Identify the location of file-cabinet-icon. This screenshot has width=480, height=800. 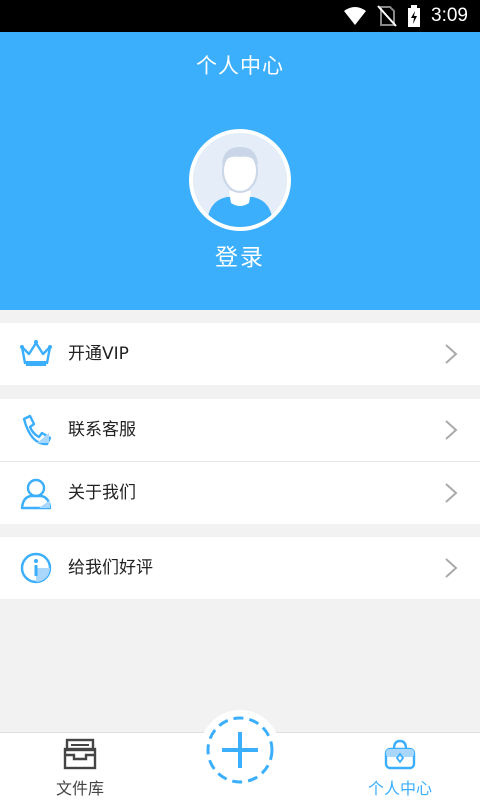
(80, 754).